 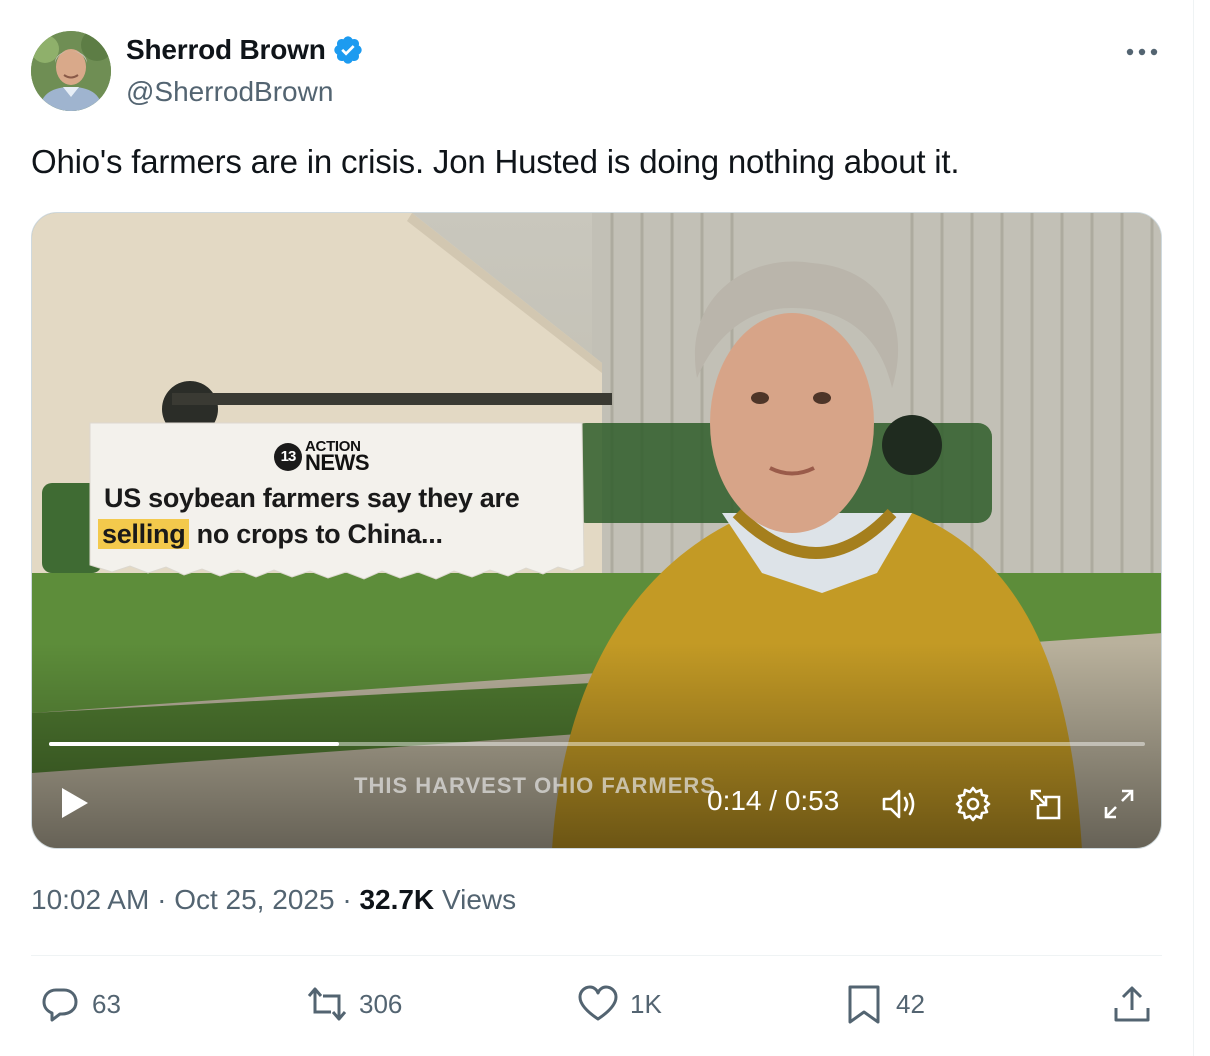 What do you see at coordinates (353, 1004) in the screenshot?
I see `repost-button: 306` at bounding box center [353, 1004].